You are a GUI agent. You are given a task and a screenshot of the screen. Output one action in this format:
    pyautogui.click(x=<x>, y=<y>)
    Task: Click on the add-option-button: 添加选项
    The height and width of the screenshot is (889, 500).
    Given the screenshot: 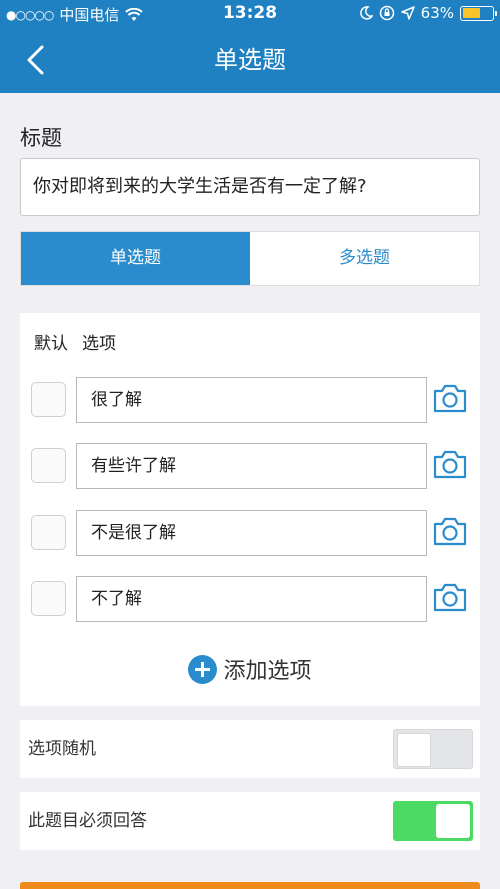 What is the action you would take?
    pyautogui.click(x=250, y=669)
    